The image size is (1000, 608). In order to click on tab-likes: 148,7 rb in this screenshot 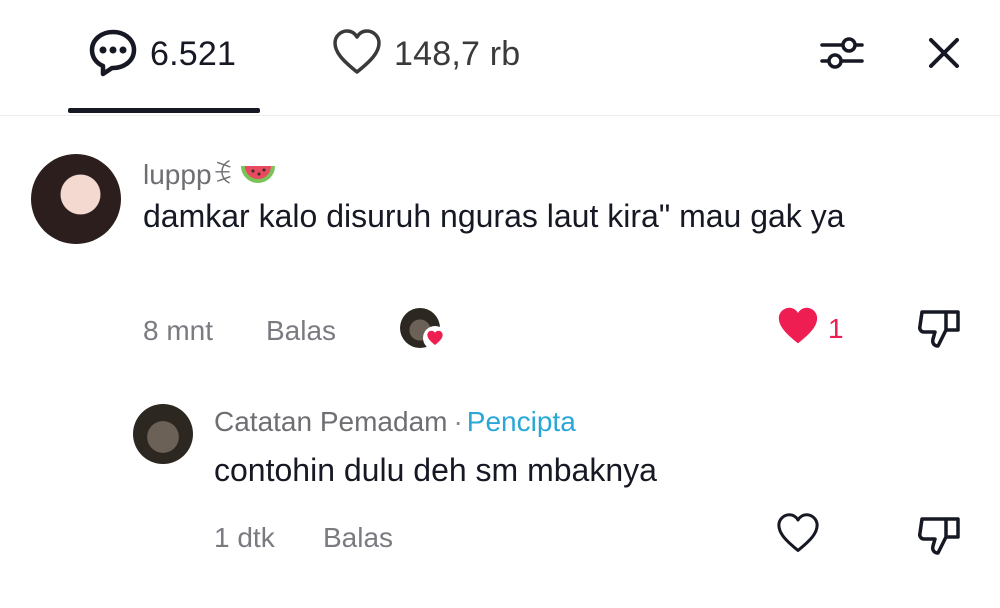, I will do `click(426, 54)`.